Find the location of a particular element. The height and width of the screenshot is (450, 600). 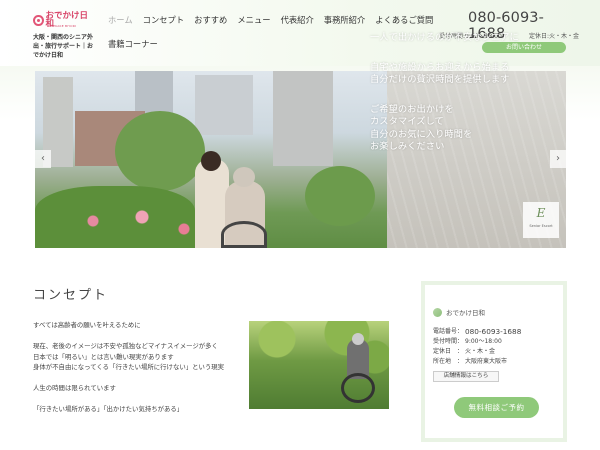

header-closed-text: 定休日:火・木・金 is located at coordinates (553, 36).